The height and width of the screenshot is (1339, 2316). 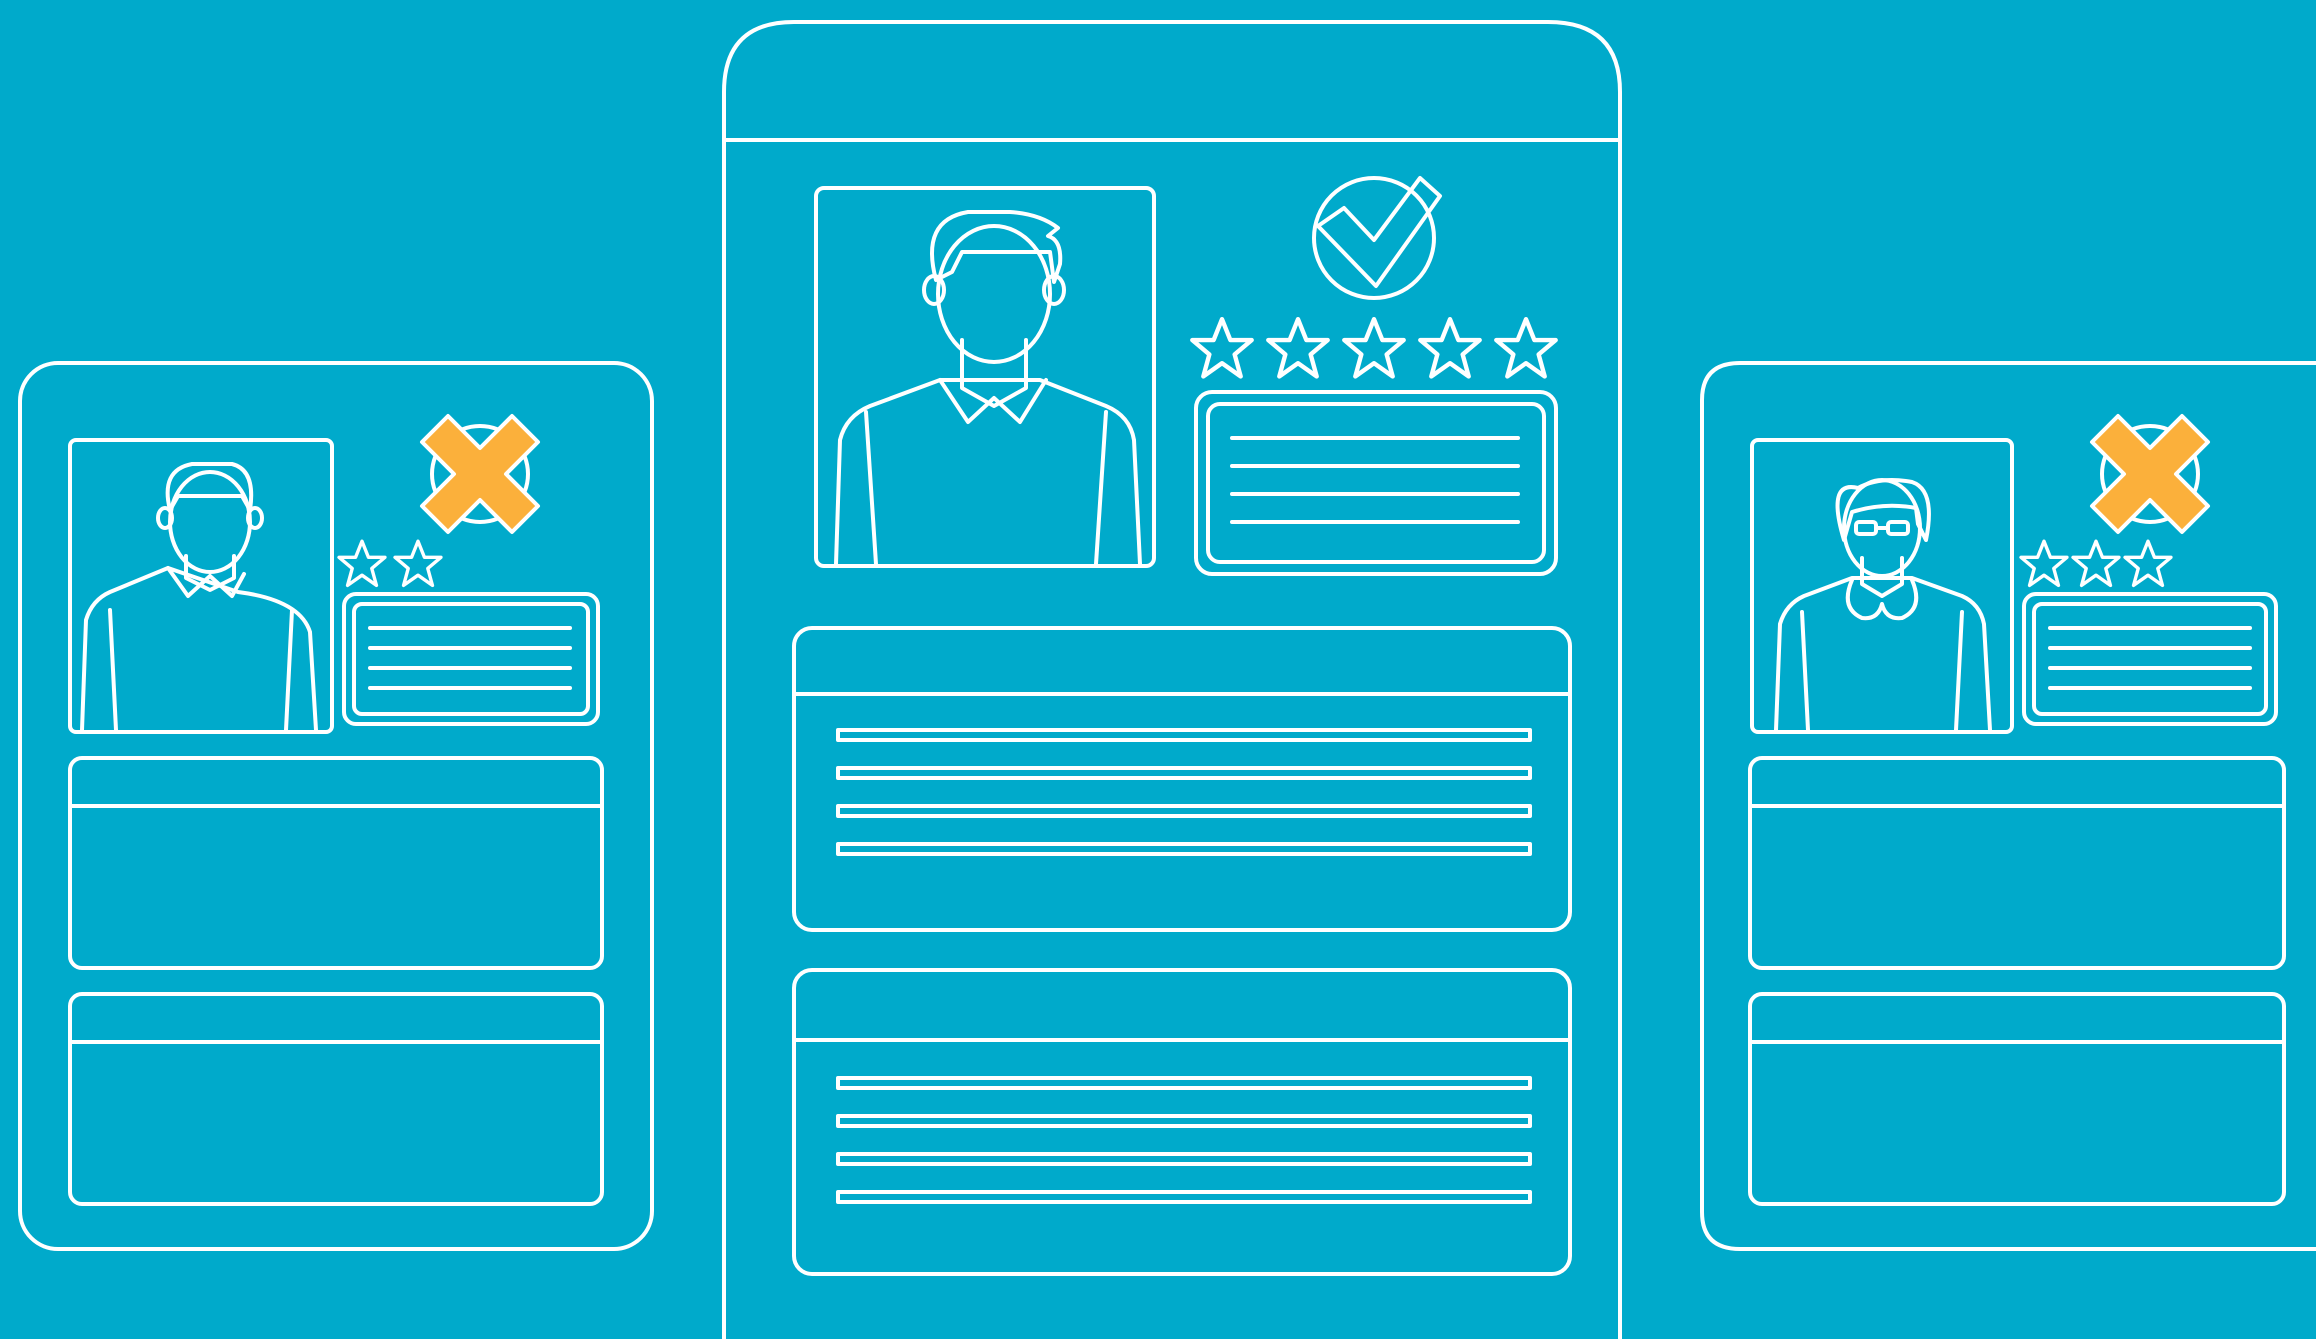 I want to click on center-photo-frame, so click(x=985, y=377).